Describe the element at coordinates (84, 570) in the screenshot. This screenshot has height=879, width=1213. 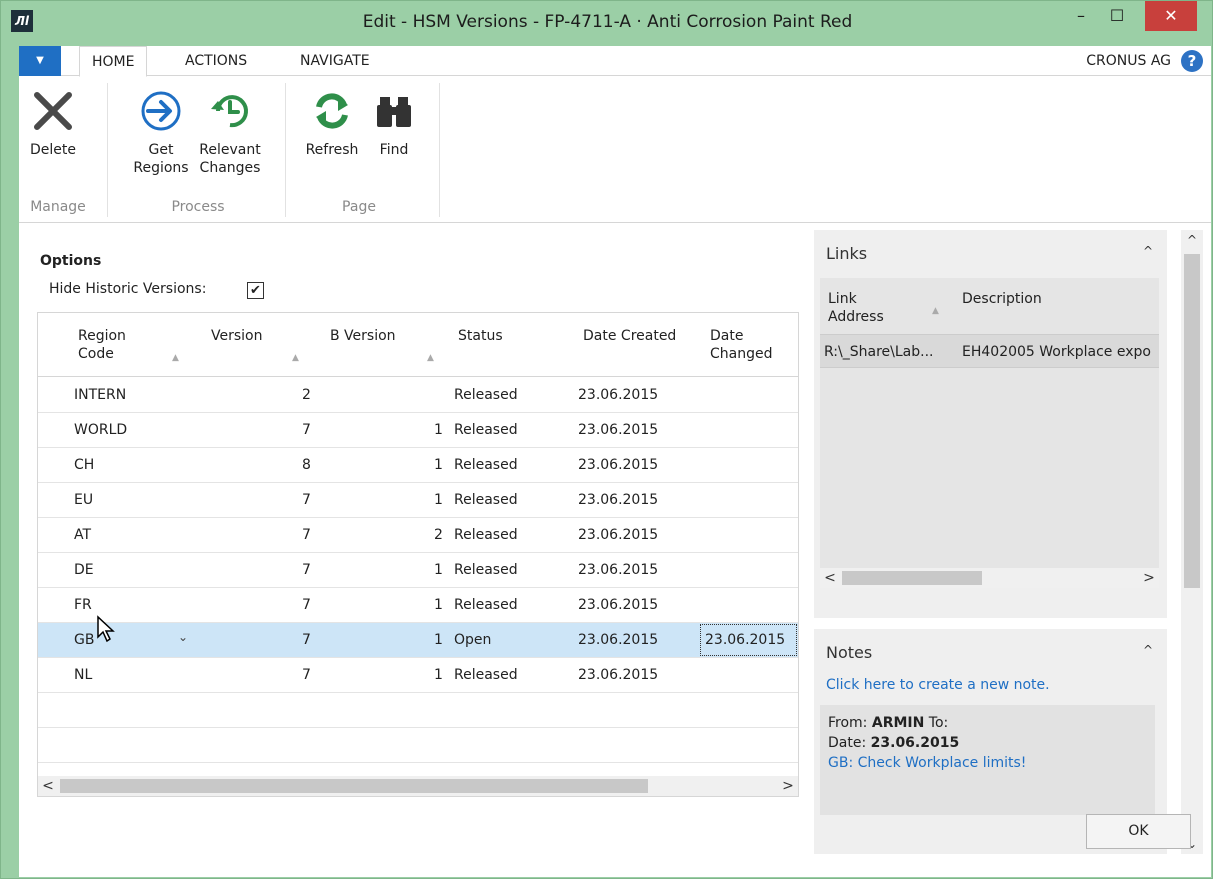
I see `cell-region: DE` at that location.